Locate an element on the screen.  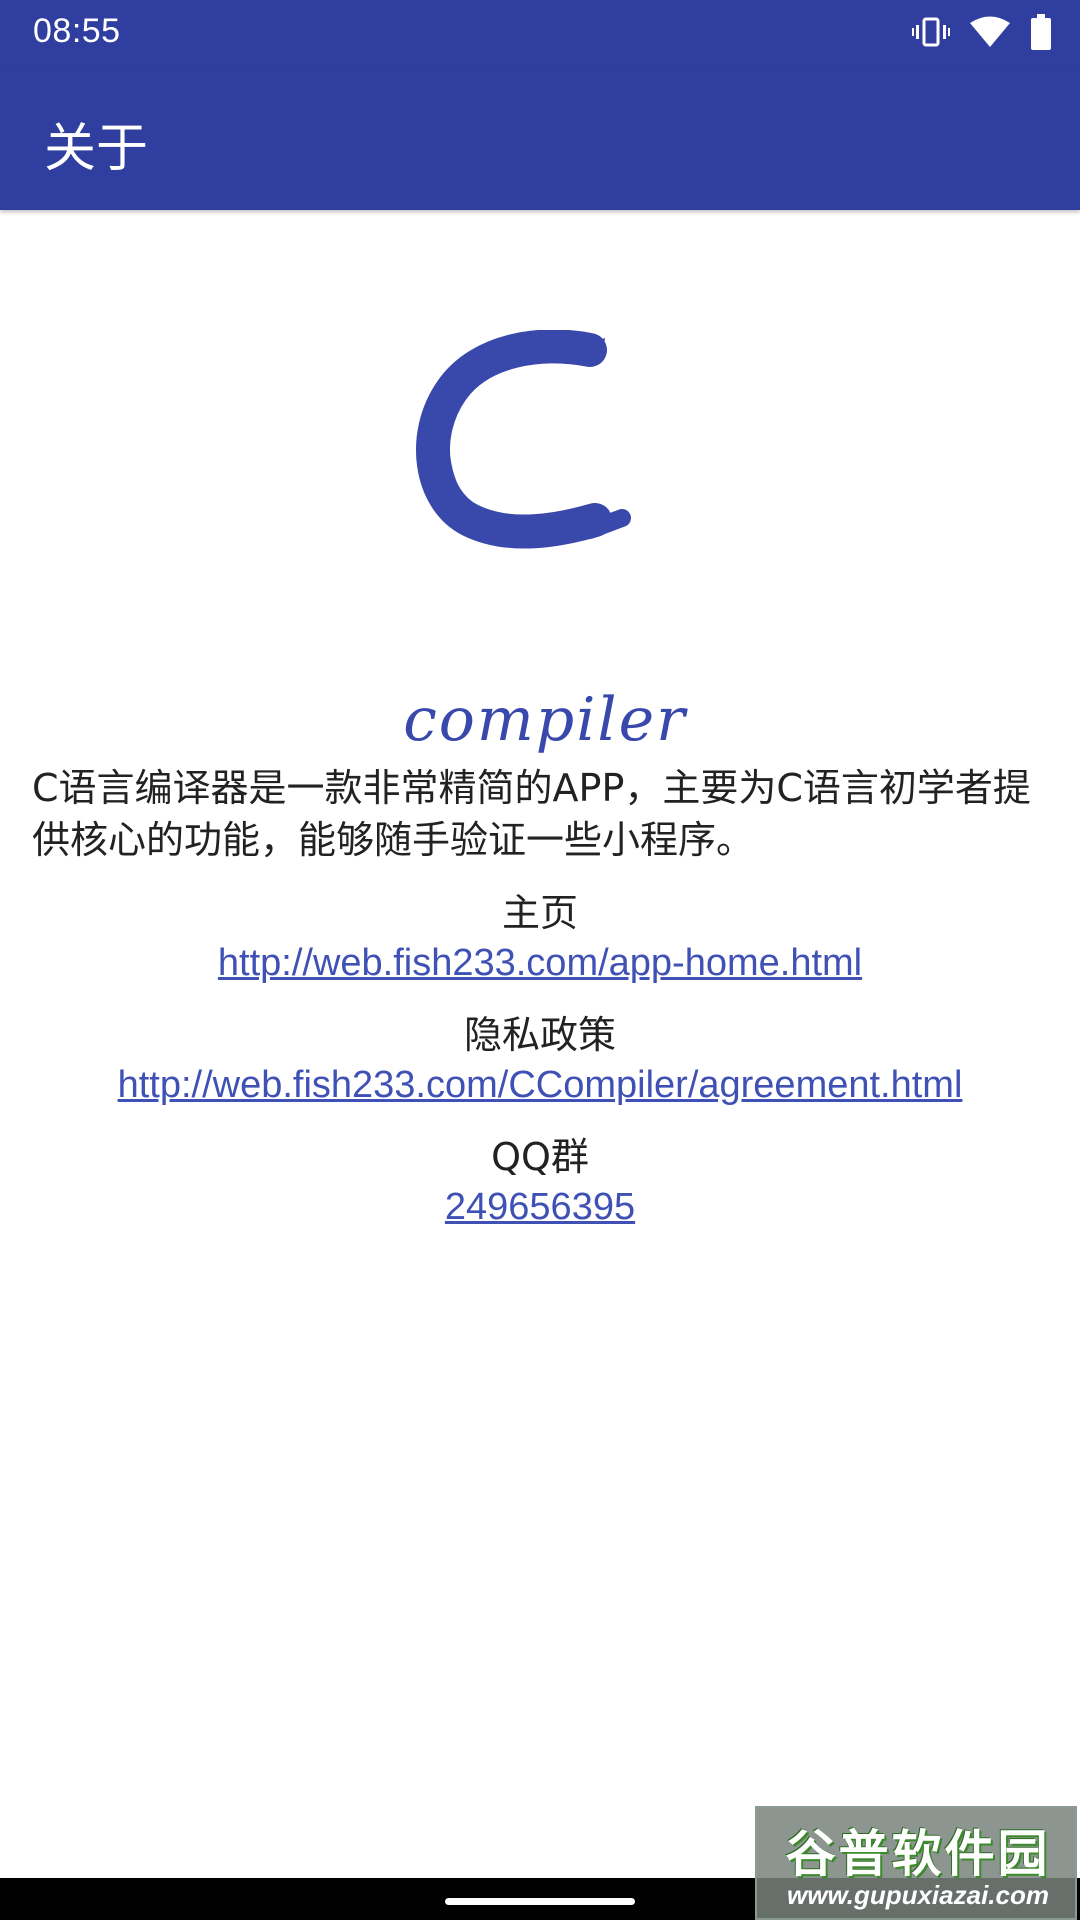
watermark-url: www.gupuxiazai.com is located at coordinates (918, 1895).